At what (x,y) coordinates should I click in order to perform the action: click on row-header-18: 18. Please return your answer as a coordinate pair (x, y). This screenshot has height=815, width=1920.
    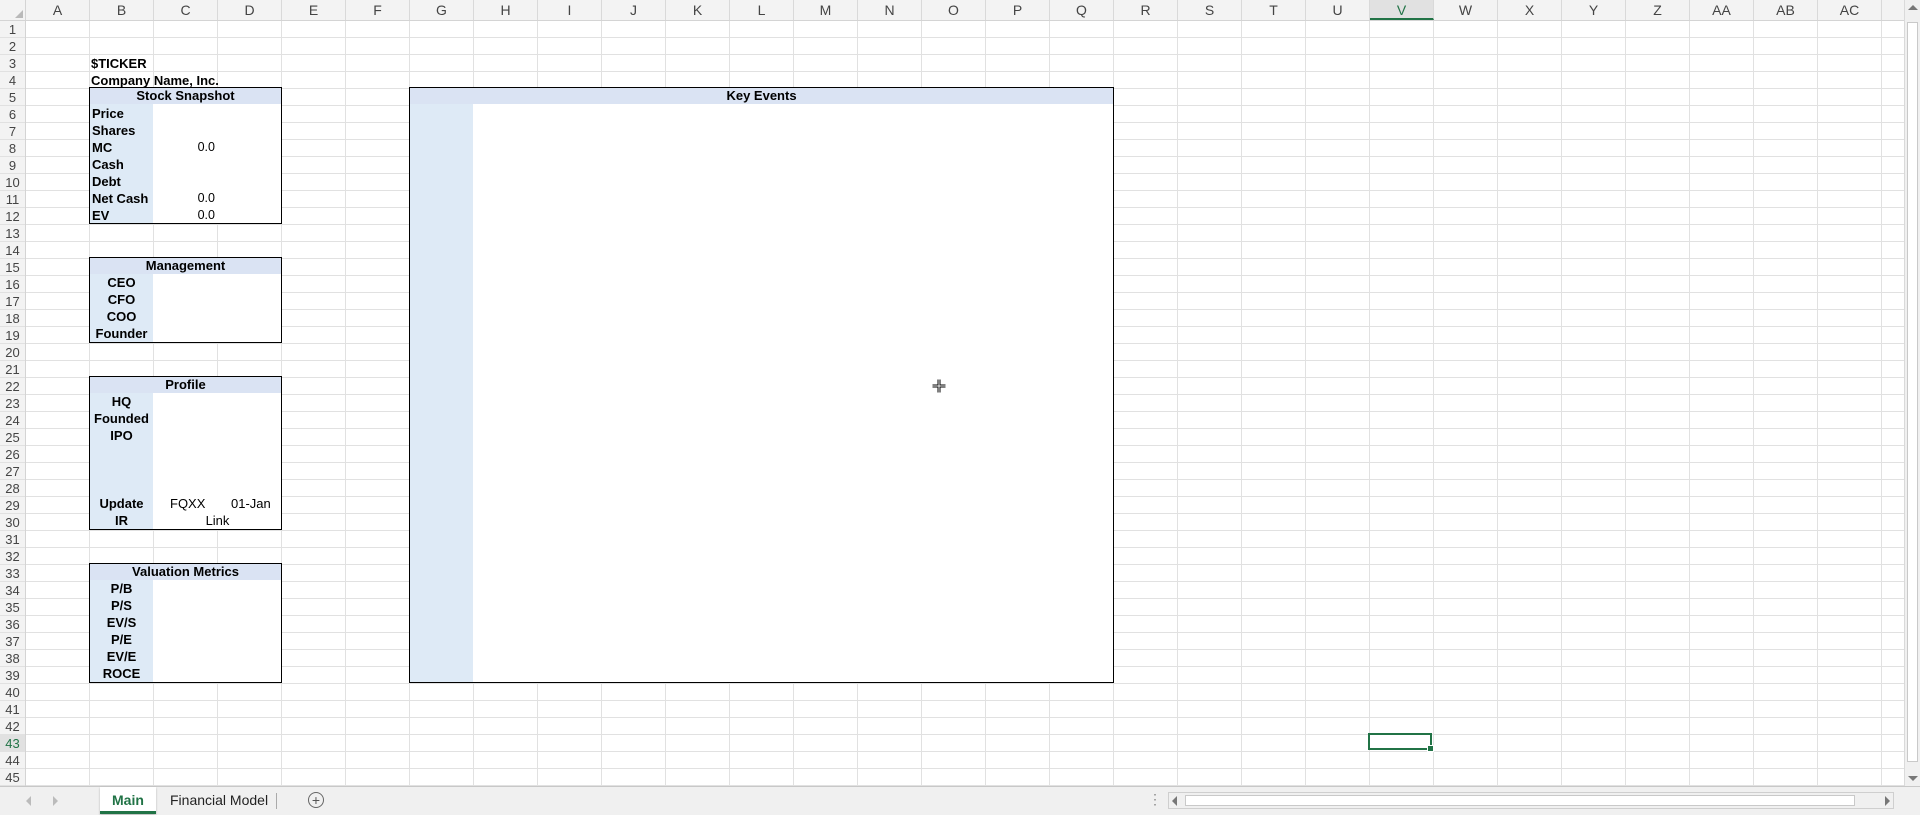
    Looking at the image, I should click on (12, 318).